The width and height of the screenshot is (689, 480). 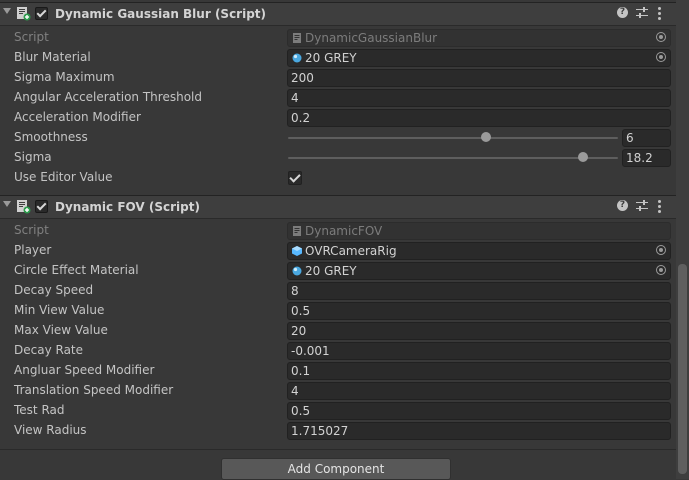 I want to click on min-view-value-field: 0.5, so click(x=479, y=311).